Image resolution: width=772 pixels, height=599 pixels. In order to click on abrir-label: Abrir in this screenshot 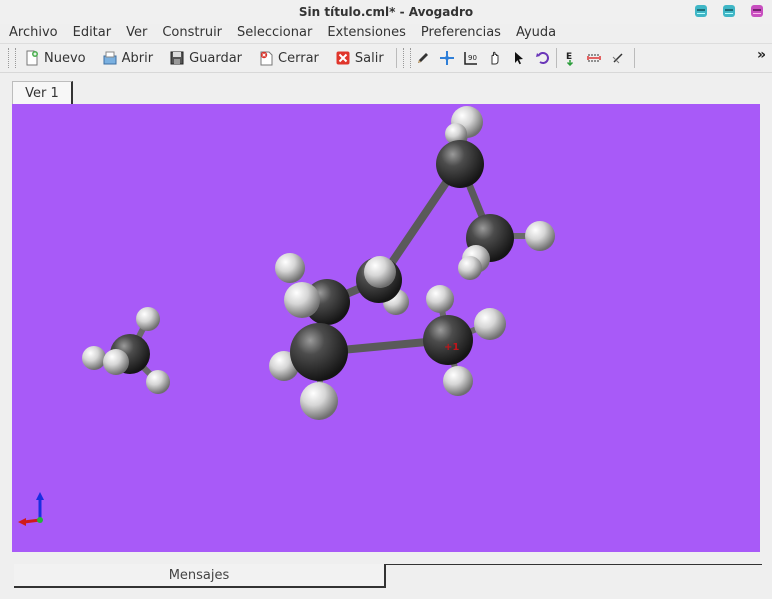, I will do `click(137, 58)`.